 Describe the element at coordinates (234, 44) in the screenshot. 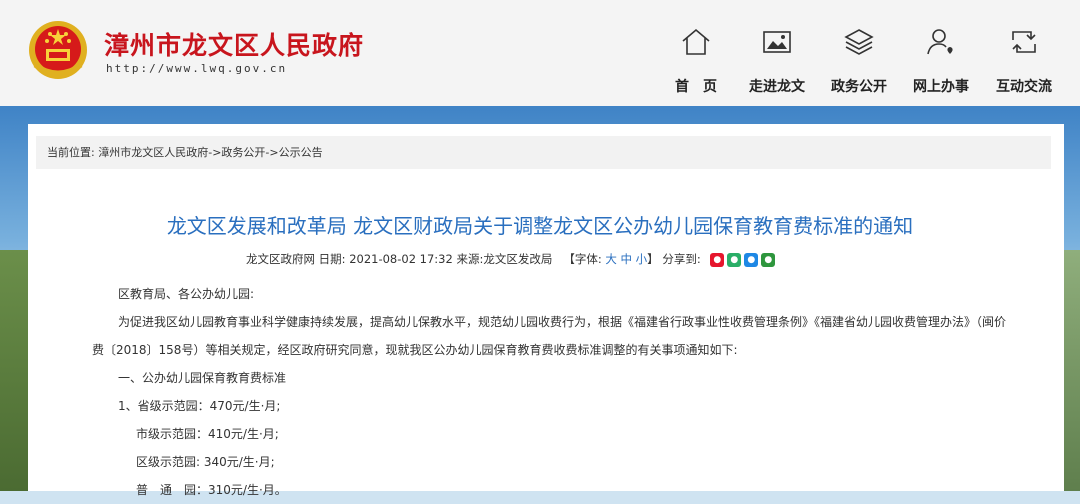

I see `site-title: 漳州市龙文区人民政府` at that location.